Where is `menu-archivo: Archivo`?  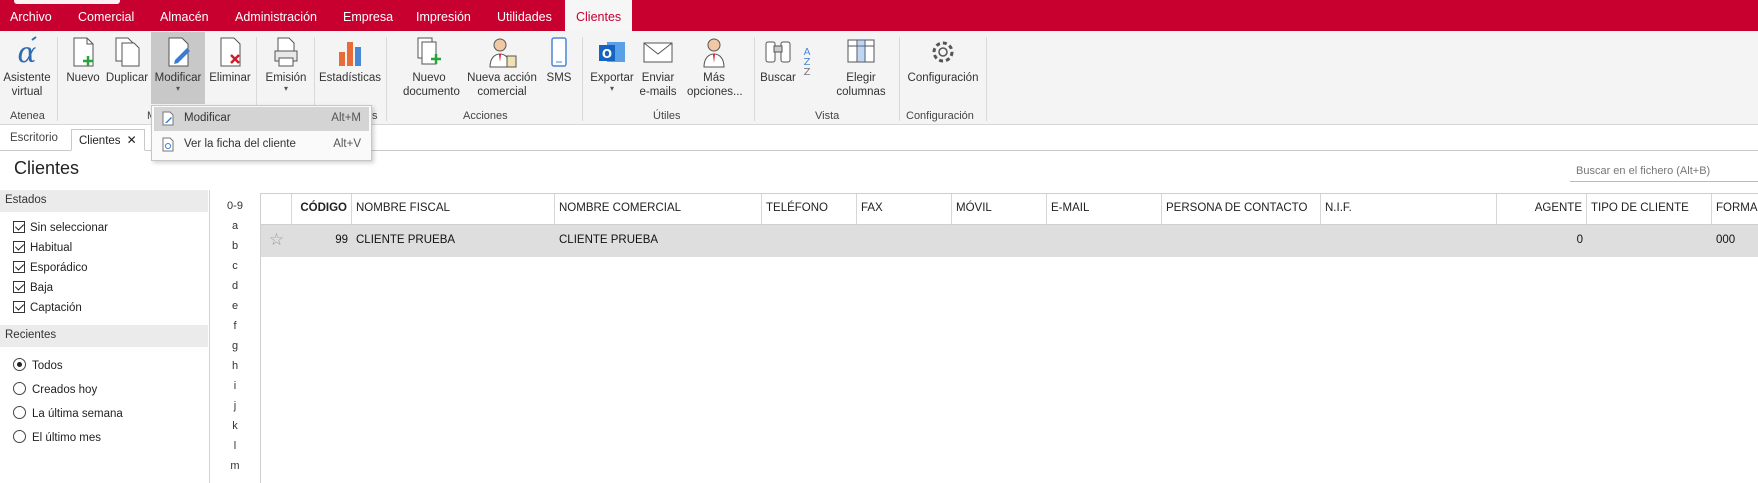 menu-archivo: Archivo is located at coordinates (31, 17).